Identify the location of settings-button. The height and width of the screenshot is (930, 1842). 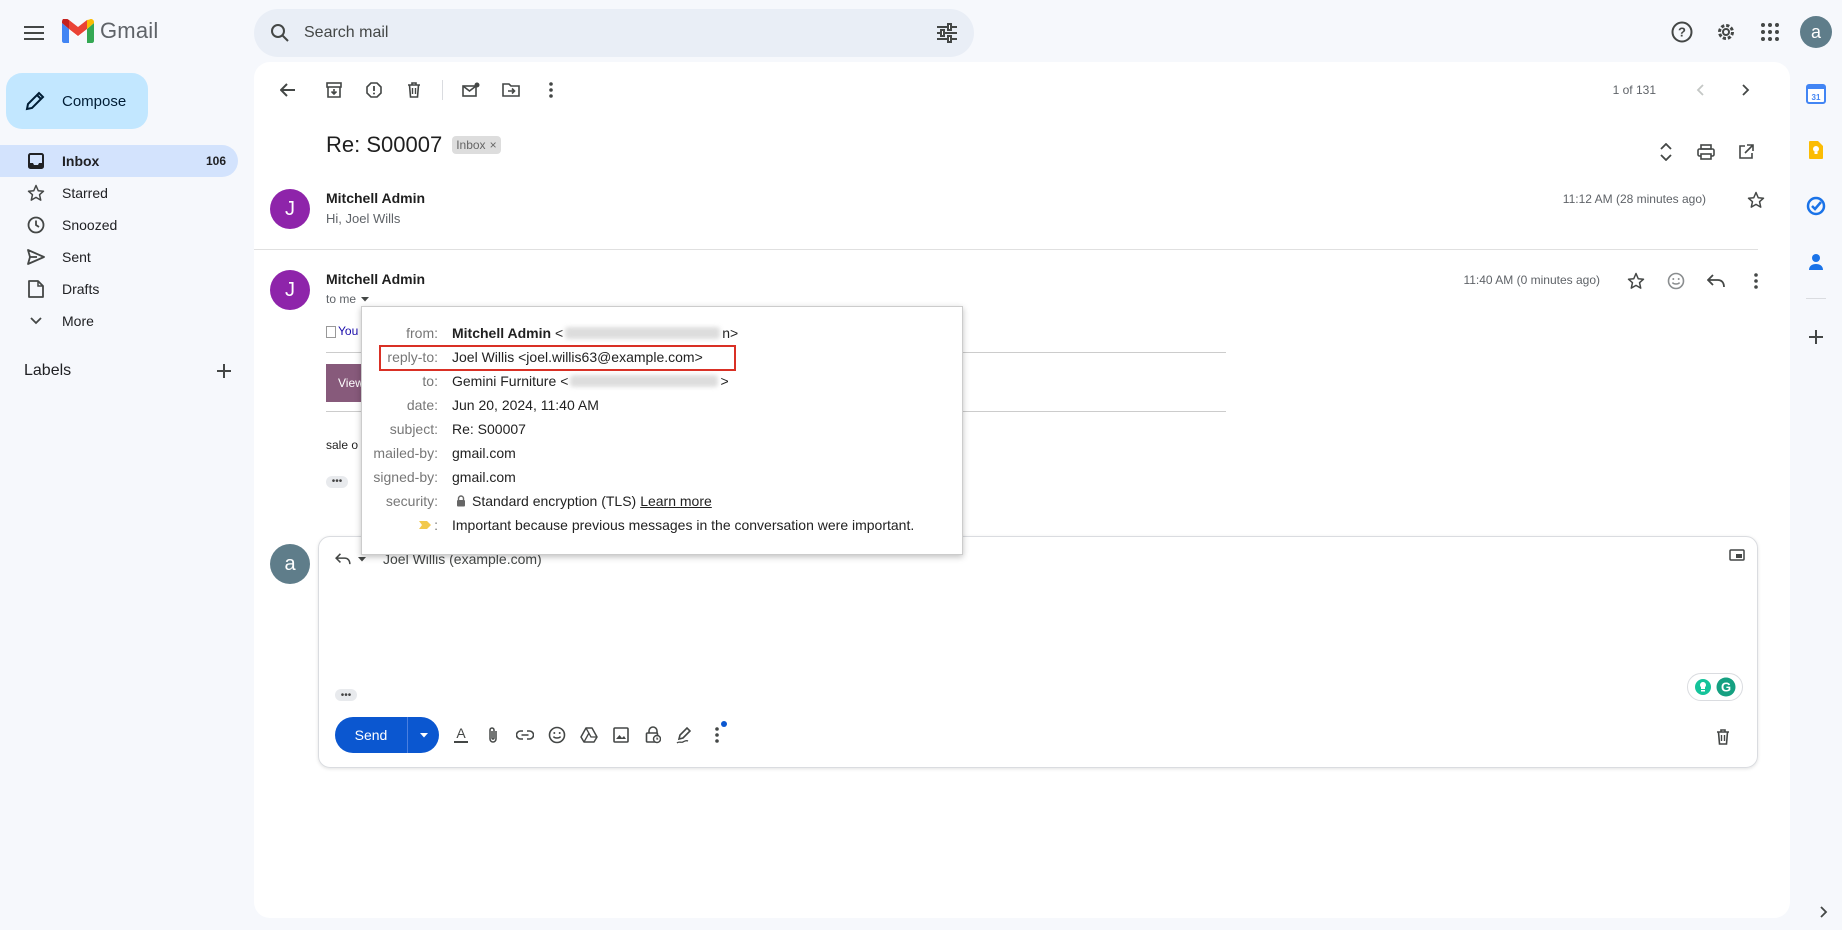
(1726, 32).